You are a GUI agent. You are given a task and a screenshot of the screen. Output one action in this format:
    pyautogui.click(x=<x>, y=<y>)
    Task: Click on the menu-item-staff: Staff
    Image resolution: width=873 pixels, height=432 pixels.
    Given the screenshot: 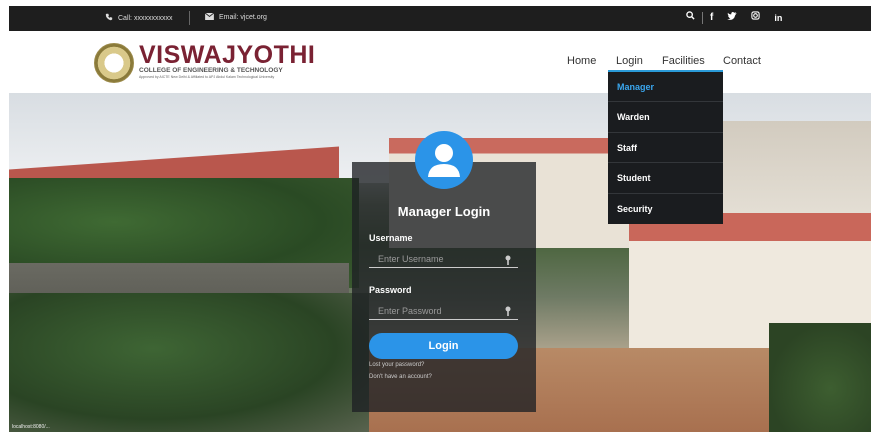 What is the action you would take?
    pyautogui.click(x=665, y=148)
    